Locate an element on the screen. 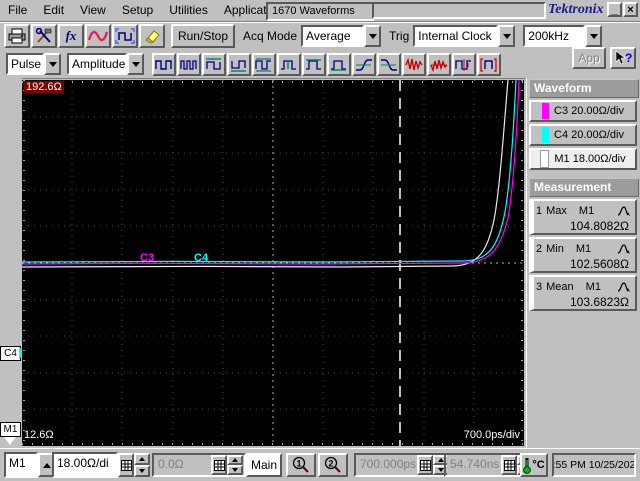 Image resolution: width=640 pixels, height=481 pixels. menu-file: File is located at coordinates (17, 10).